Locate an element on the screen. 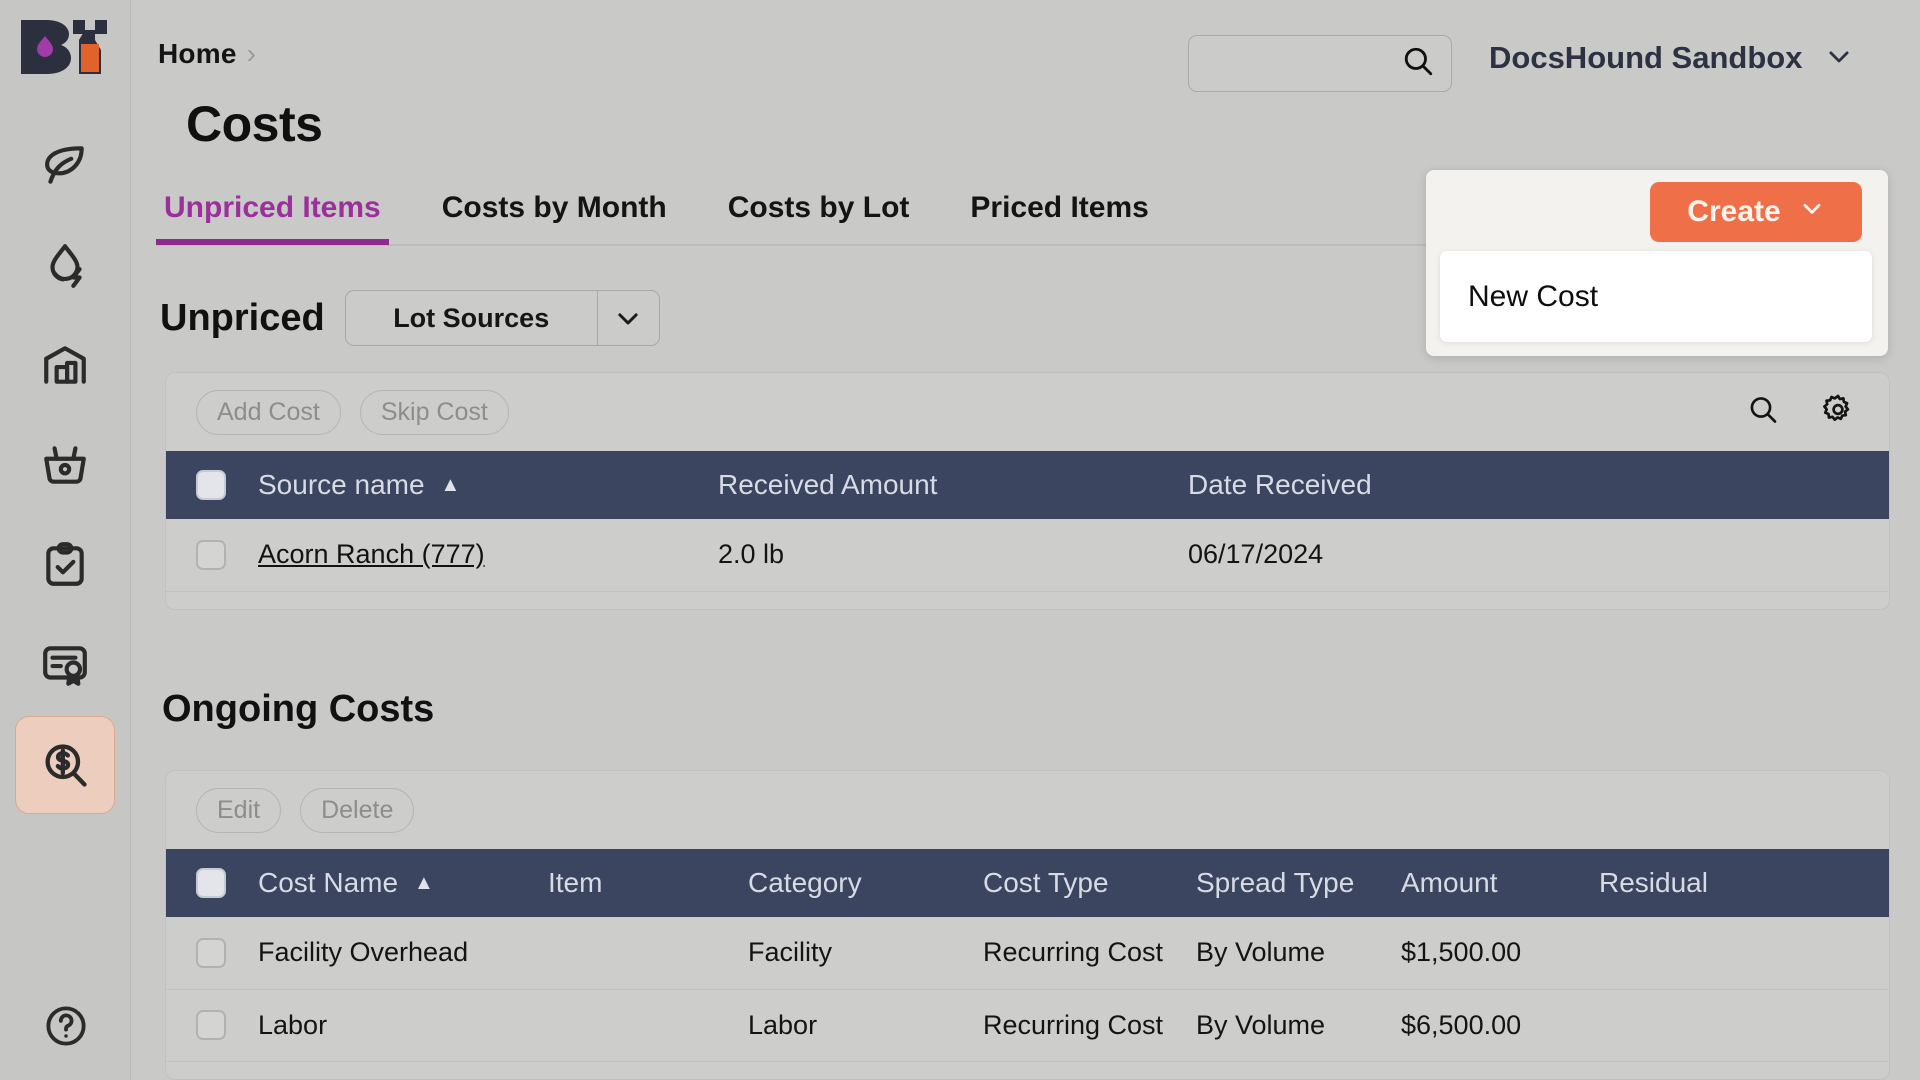 Image resolution: width=1920 pixels, height=1080 pixels. sidebar-item-retail is located at coordinates (65, 465).